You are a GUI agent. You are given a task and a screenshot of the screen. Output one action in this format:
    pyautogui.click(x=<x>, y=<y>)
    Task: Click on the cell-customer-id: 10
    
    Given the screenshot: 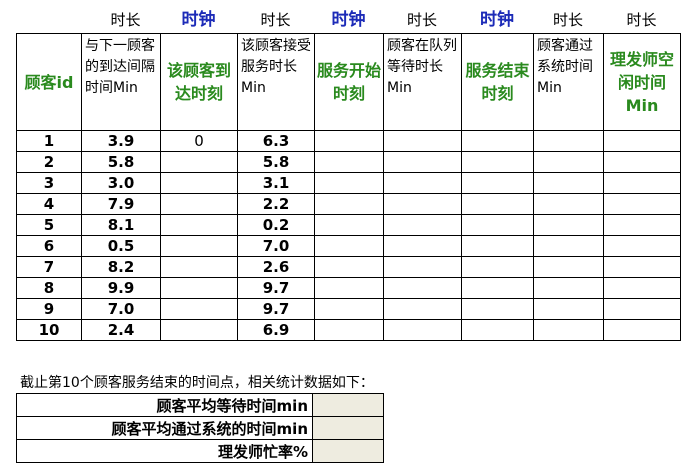 What is the action you would take?
    pyautogui.click(x=49, y=330)
    